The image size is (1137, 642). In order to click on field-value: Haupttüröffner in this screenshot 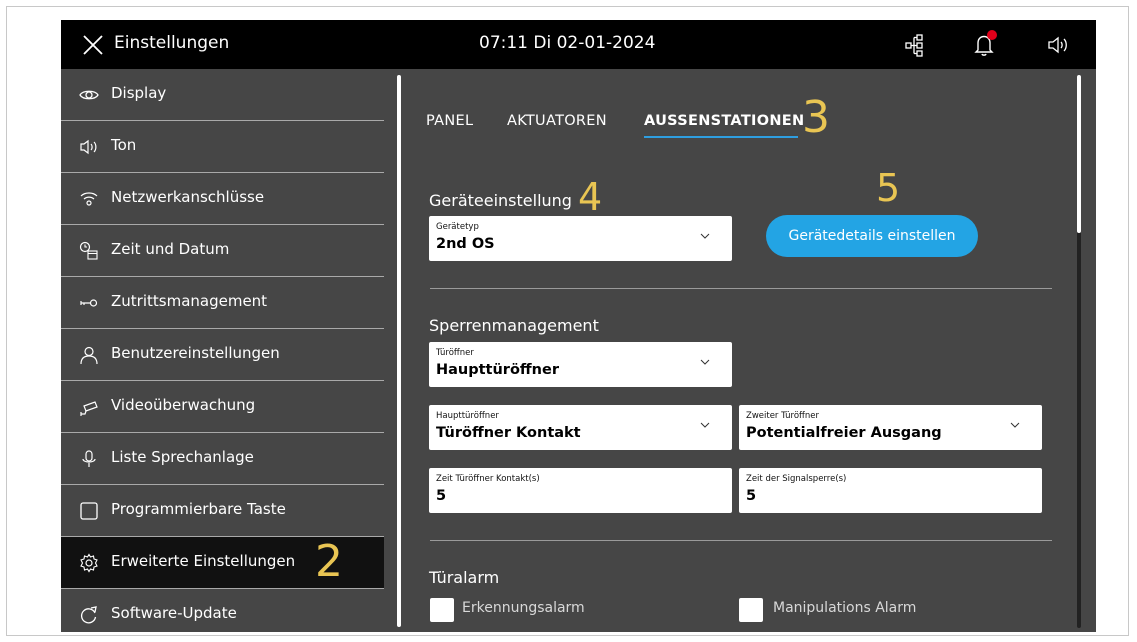, I will do `click(497, 370)`.